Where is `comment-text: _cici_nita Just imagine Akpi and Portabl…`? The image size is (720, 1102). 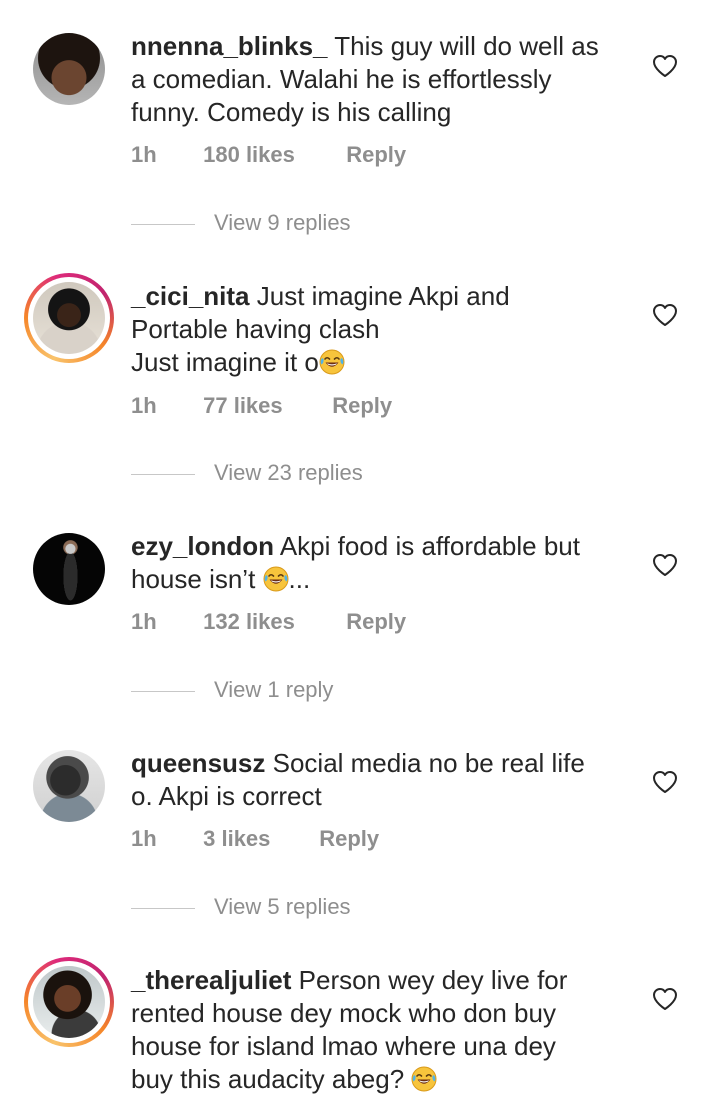 comment-text: _cici_nita Just imagine Akpi and Portabl… is located at coordinates (376, 329).